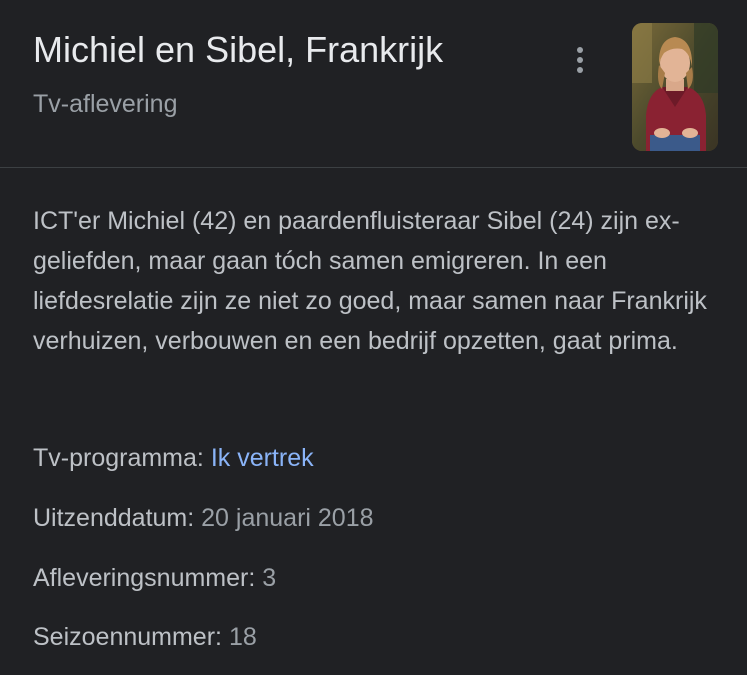 The height and width of the screenshot is (675, 747). I want to click on more-options-button, so click(580, 60).